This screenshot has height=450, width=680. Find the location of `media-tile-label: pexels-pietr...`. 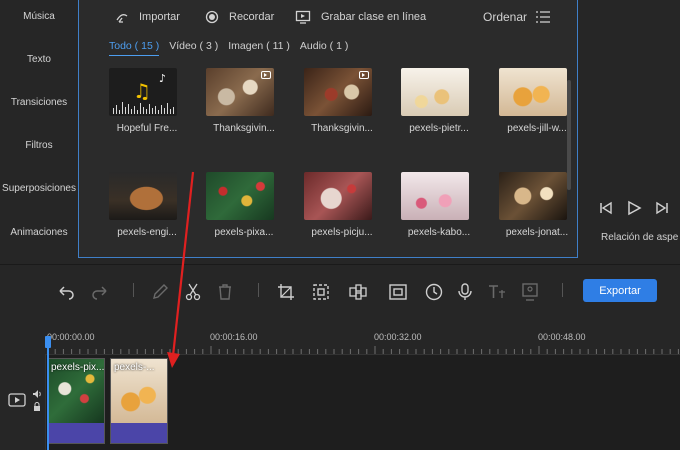

media-tile-label: pexels-pietr... is located at coordinates (439, 128).